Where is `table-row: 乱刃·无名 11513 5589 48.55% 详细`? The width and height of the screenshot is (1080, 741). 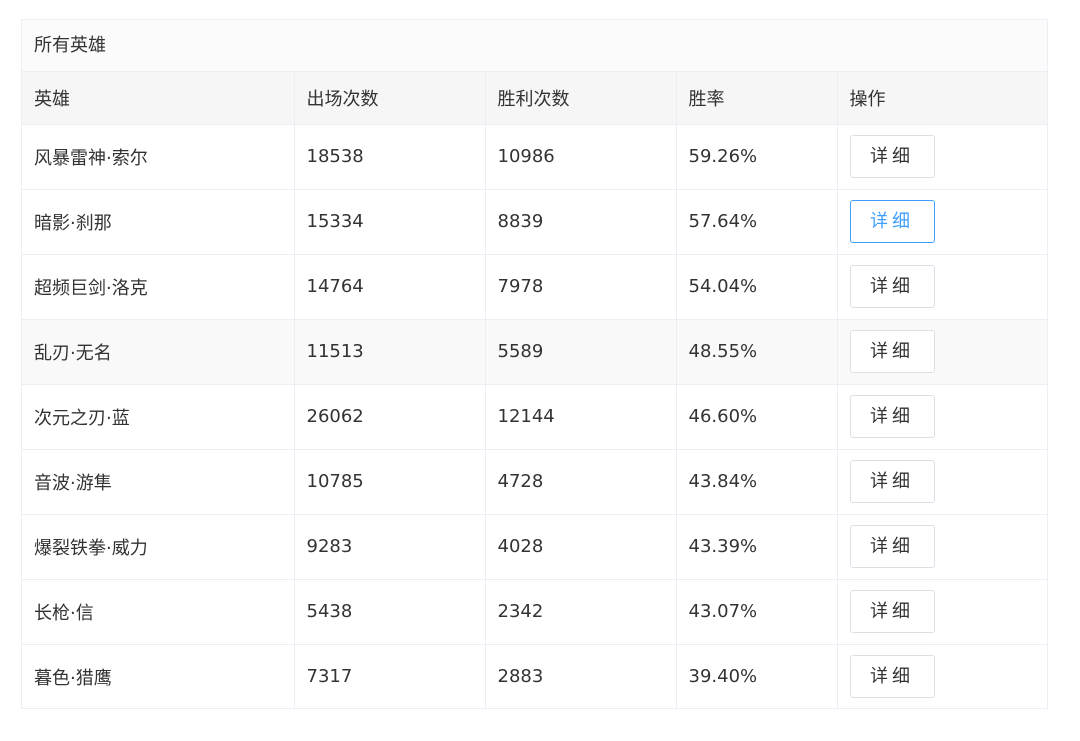 table-row: 乱刃·无名 11513 5589 48.55% 详细 is located at coordinates (534, 352).